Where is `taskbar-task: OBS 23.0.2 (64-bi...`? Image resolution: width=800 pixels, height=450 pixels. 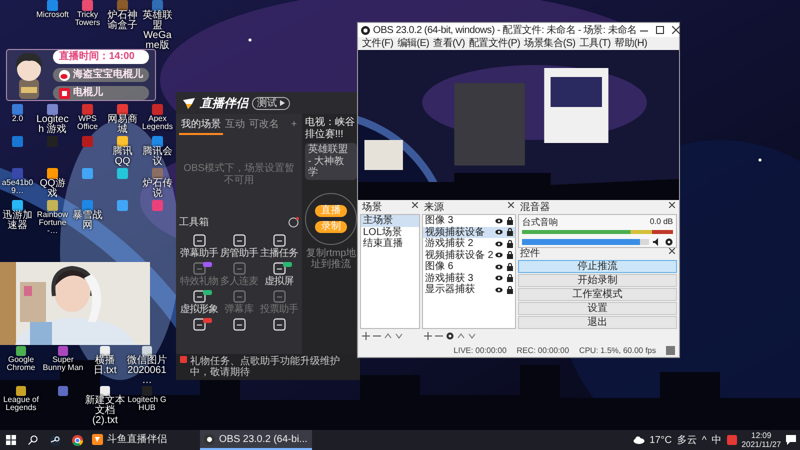
taskbar-task: OBS 23.0.2 (64-bi... is located at coordinates (256, 440).